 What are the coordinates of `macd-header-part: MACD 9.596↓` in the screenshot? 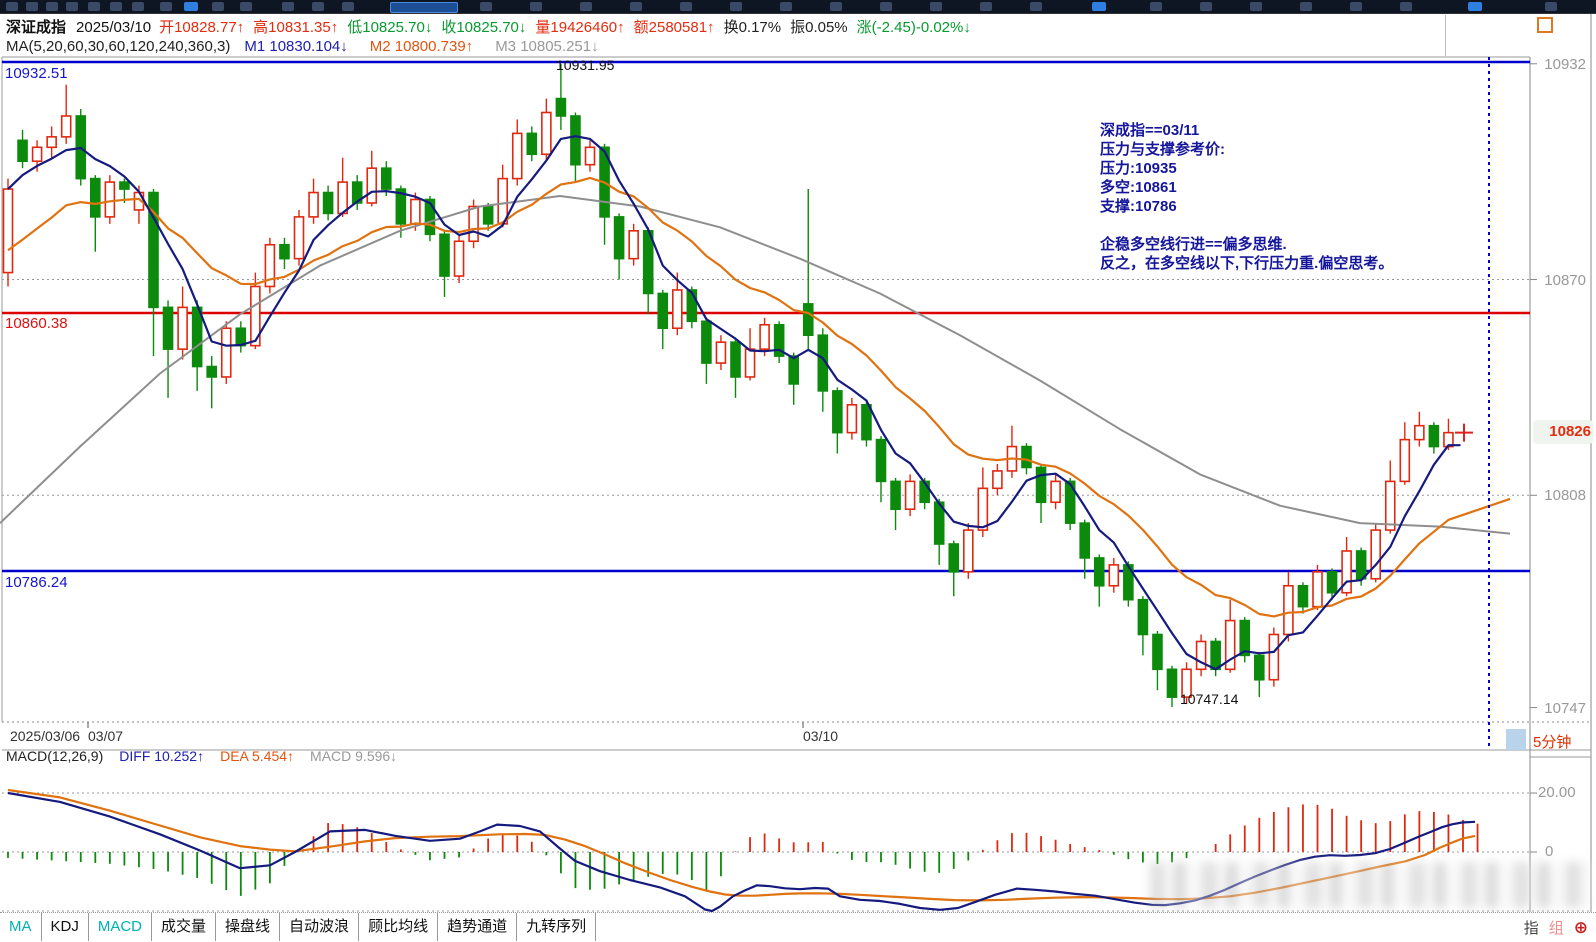 It's located at (354, 756).